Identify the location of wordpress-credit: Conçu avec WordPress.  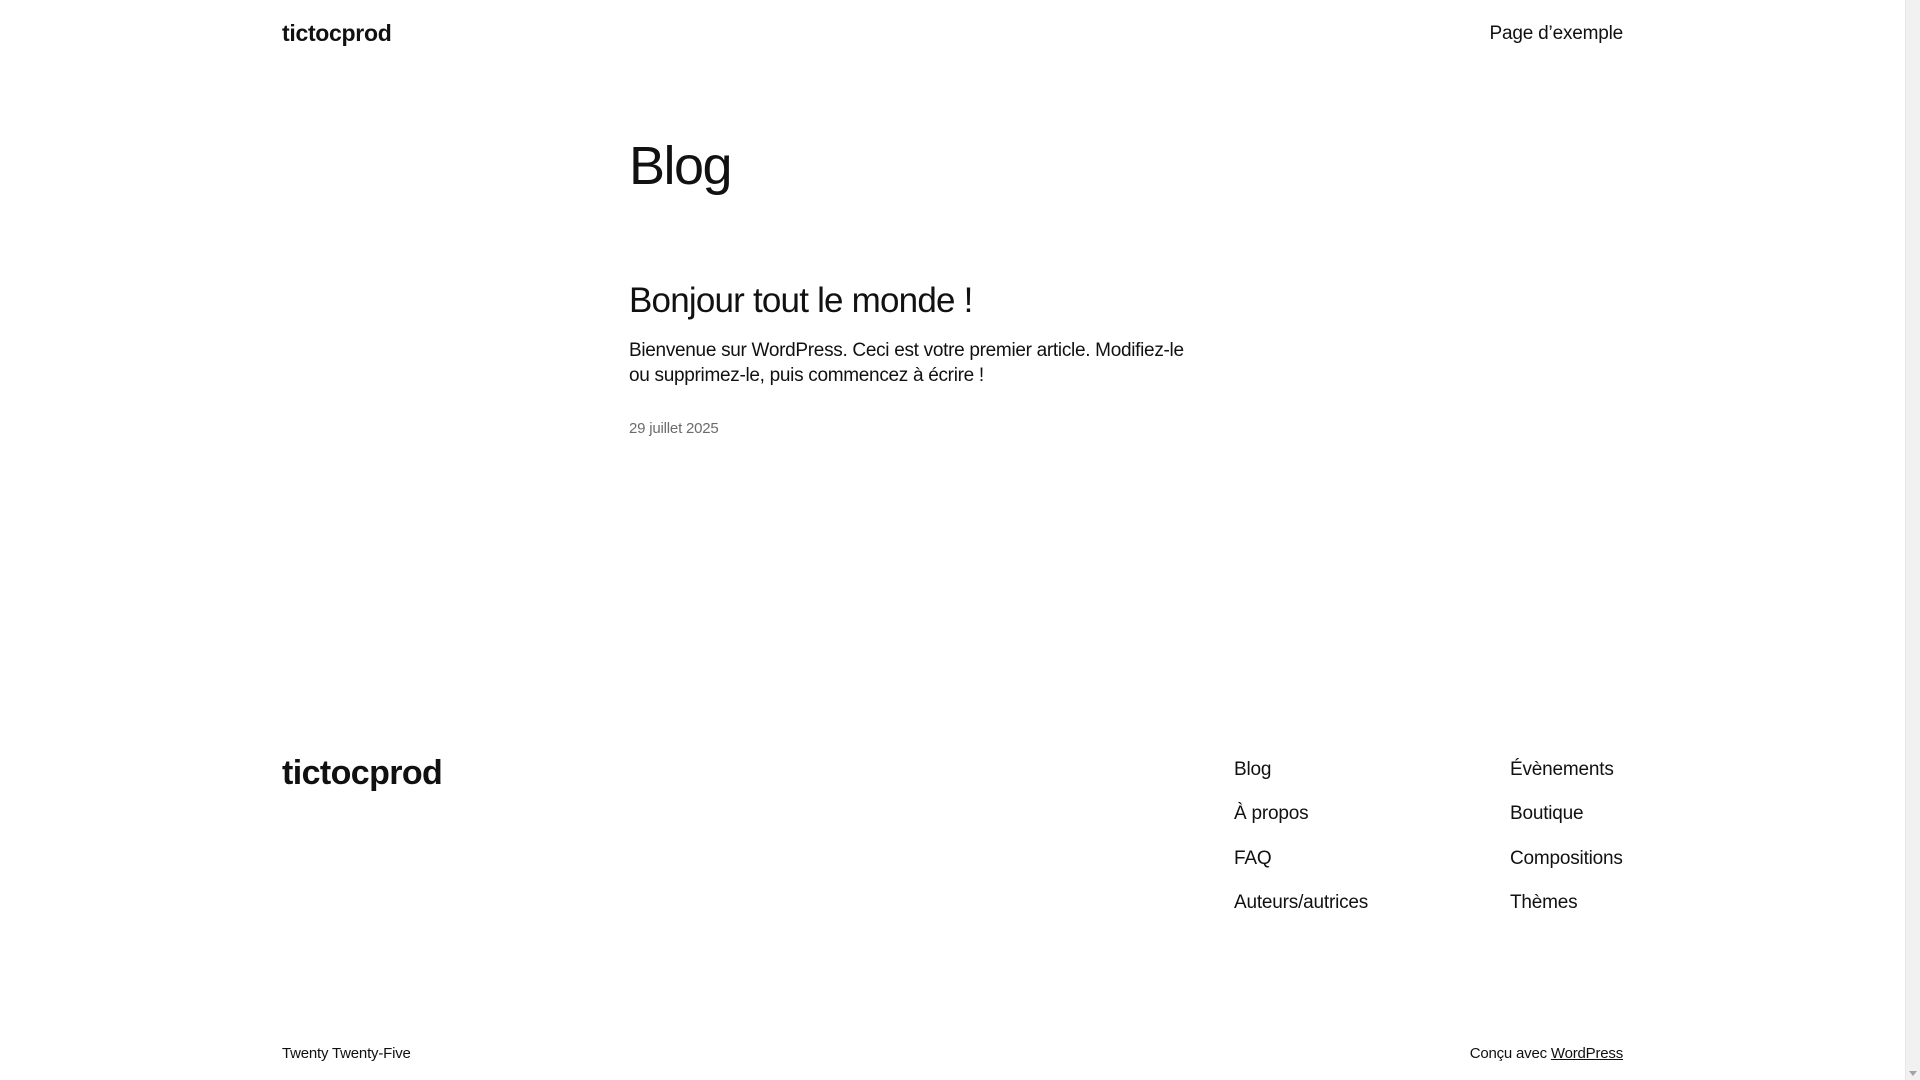
(1546, 1053).